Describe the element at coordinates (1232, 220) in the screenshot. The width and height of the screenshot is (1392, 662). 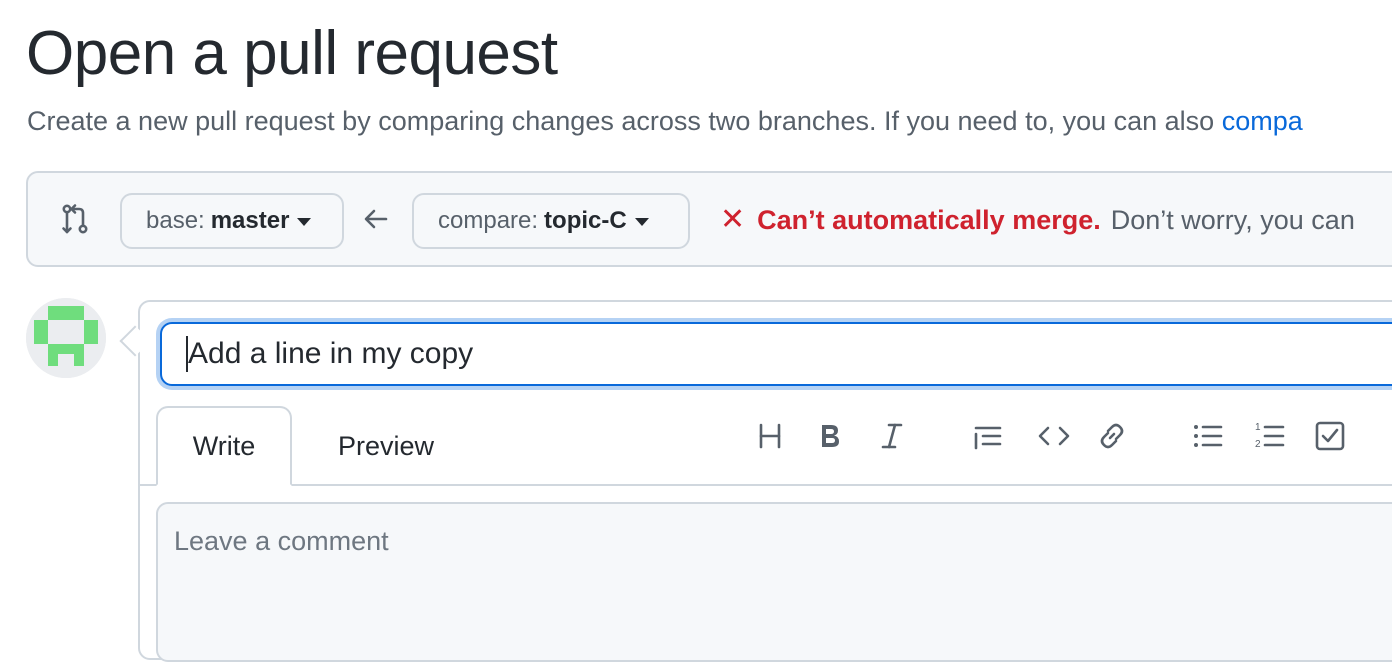
I see `merge-hint-text: Don’t worry, you can` at that location.